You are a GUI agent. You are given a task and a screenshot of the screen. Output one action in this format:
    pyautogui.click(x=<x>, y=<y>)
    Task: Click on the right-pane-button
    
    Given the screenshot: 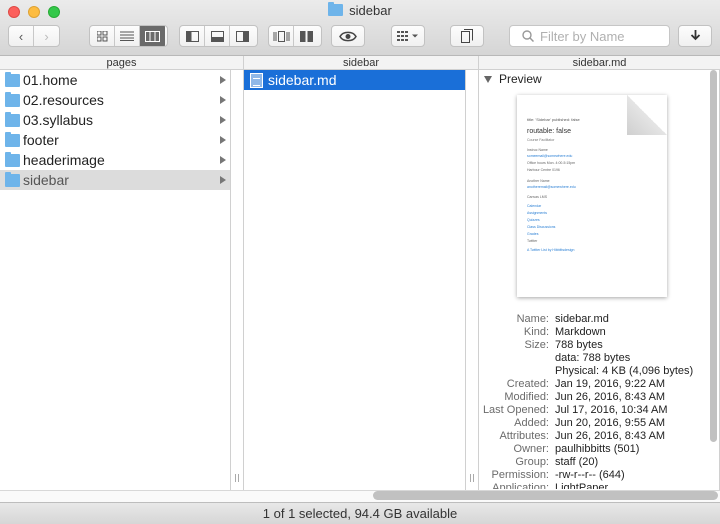 What is the action you would take?
    pyautogui.click(x=242, y=36)
    